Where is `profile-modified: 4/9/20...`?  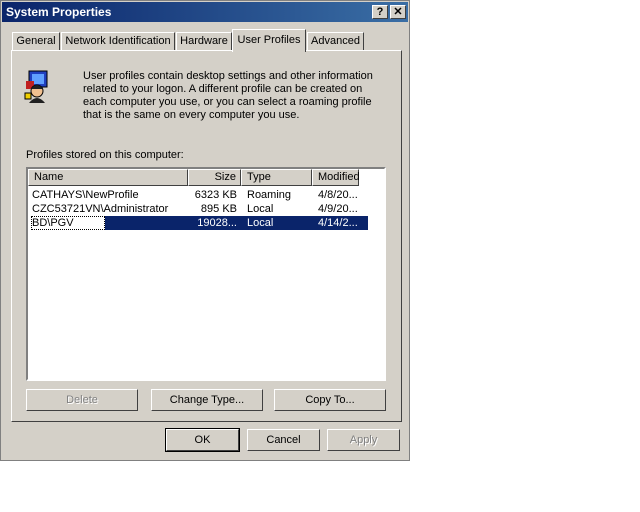
profile-modified: 4/9/20... is located at coordinates (338, 209).